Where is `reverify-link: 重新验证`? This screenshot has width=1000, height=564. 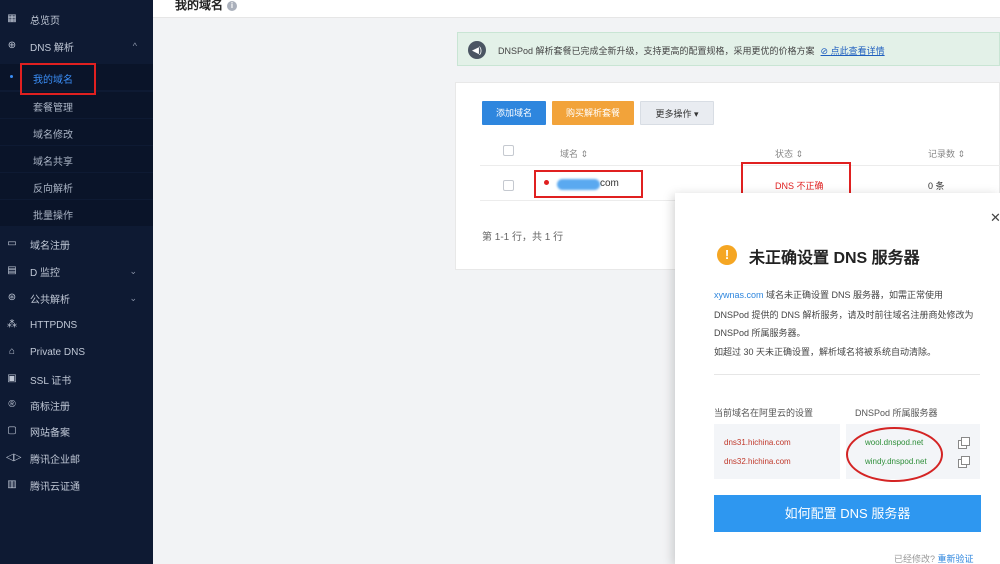
reverify-link: 重新验证 is located at coordinates (956, 559).